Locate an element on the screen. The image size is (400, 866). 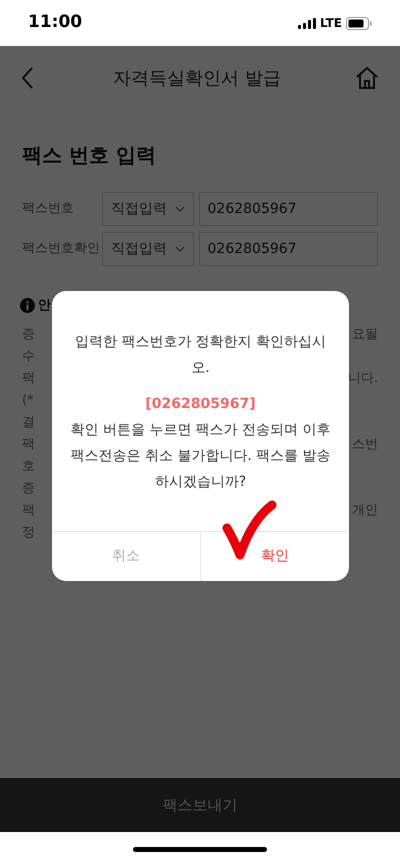
field-label: 팩스번호 is located at coordinates (48, 209).